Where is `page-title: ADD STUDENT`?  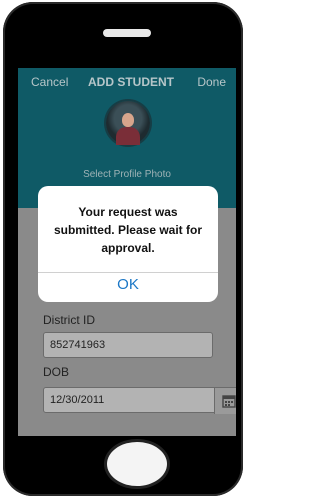
page-title: ADD STUDENT is located at coordinates (131, 82).